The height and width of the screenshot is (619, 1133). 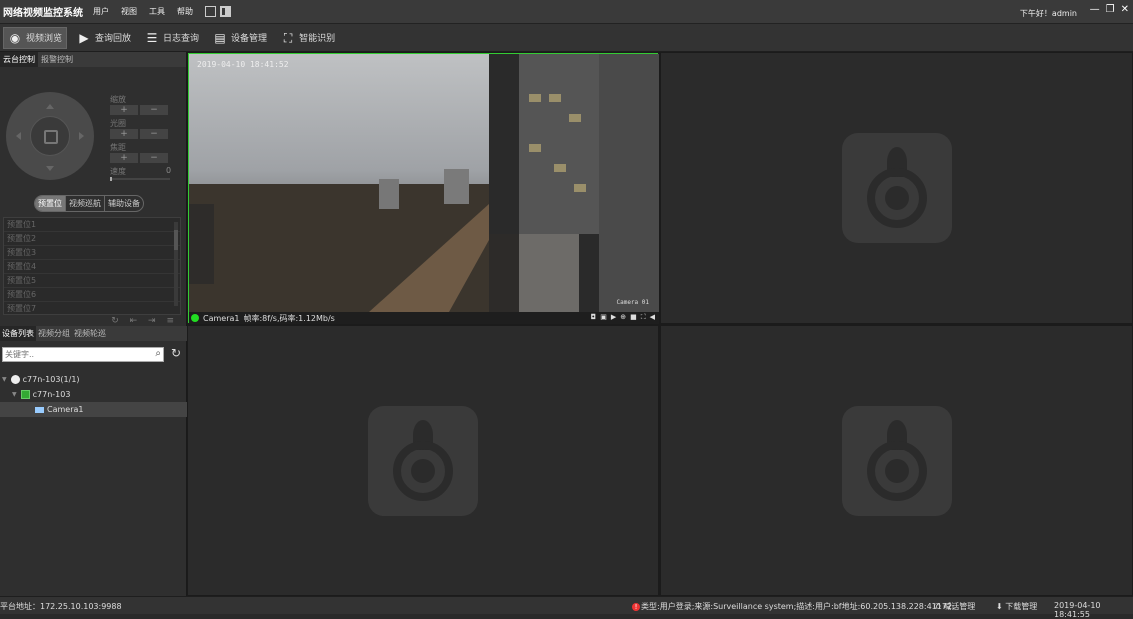 I want to click on preset-tools: ↻ ⇤ ⇥ ≡, so click(x=144, y=321).